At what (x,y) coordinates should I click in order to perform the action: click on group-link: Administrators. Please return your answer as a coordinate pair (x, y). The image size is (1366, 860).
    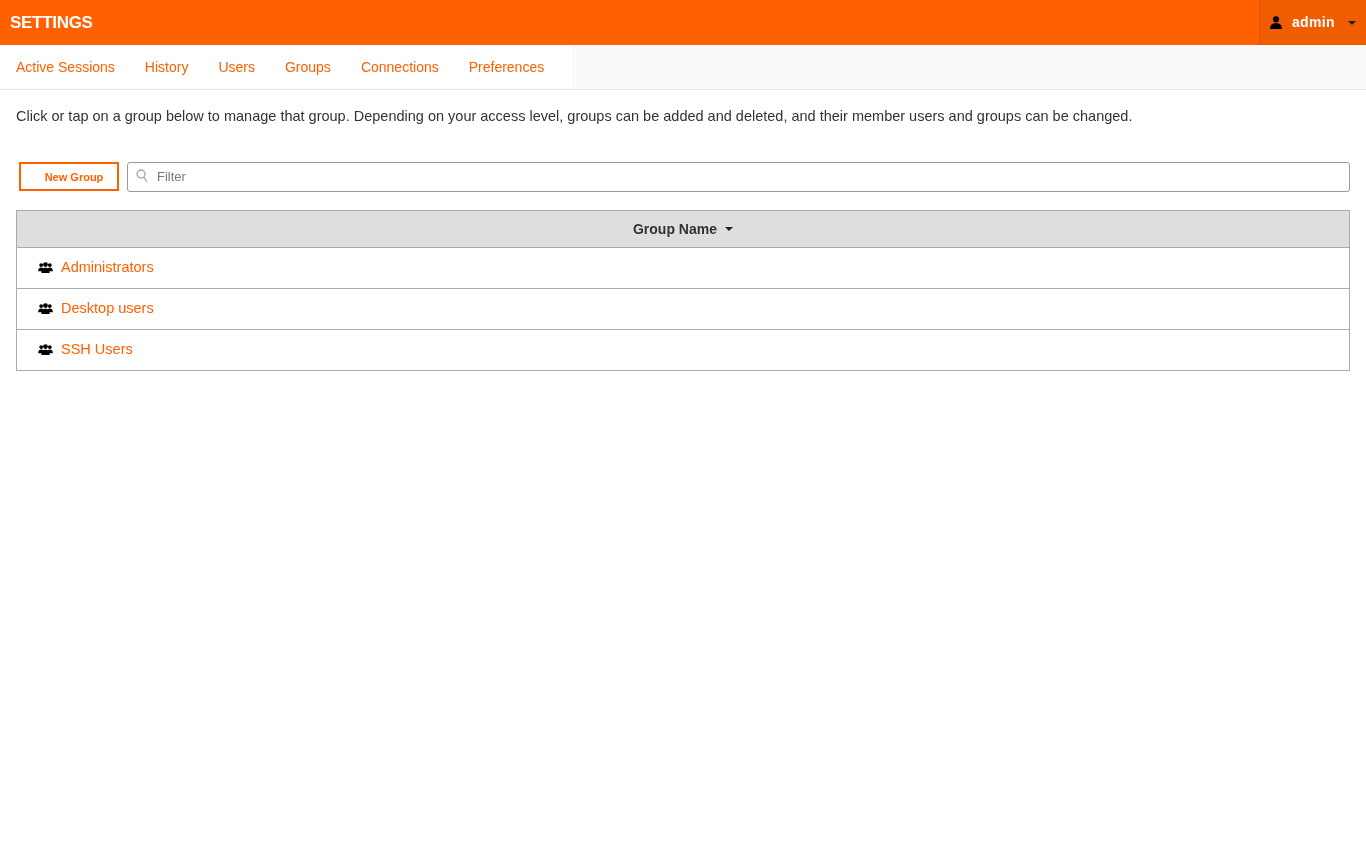
    Looking at the image, I should click on (107, 267).